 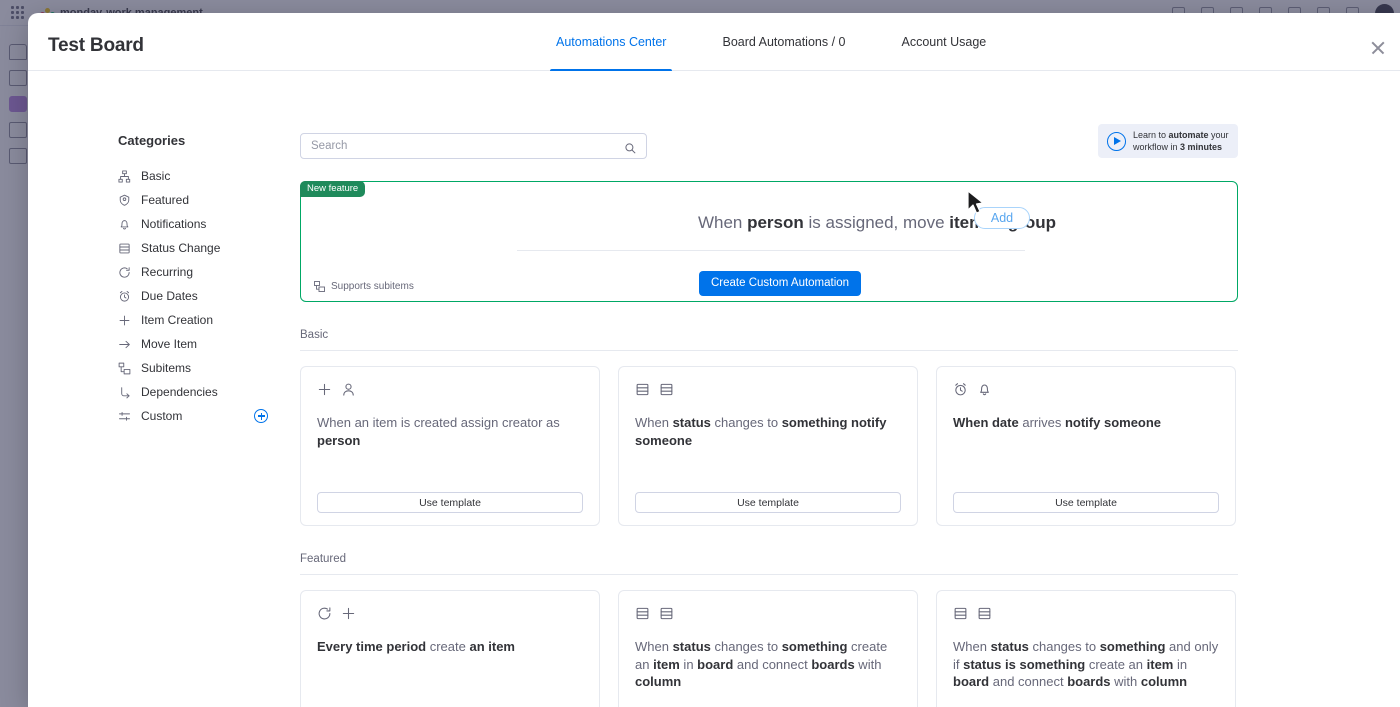 I want to click on card-1-1-part-10: with, so click(x=868, y=664).